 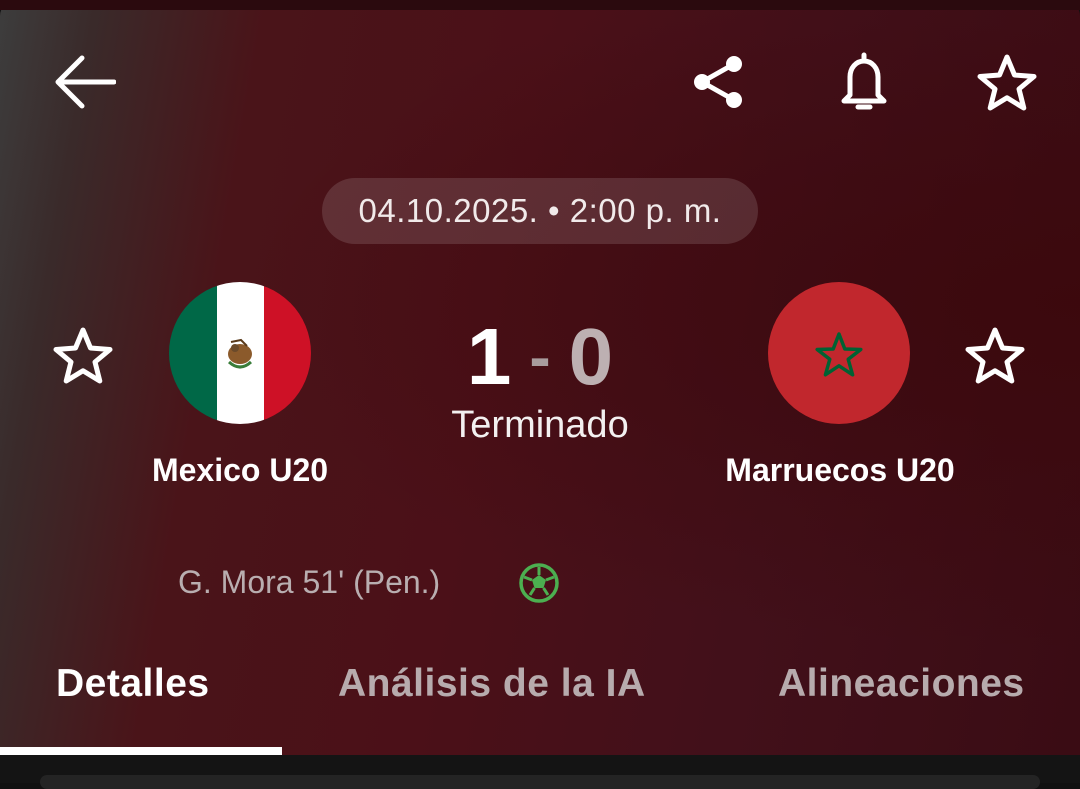 What do you see at coordinates (540, 425) in the screenshot?
I see `match-status: Terminado` at bounding box center [540, 425].